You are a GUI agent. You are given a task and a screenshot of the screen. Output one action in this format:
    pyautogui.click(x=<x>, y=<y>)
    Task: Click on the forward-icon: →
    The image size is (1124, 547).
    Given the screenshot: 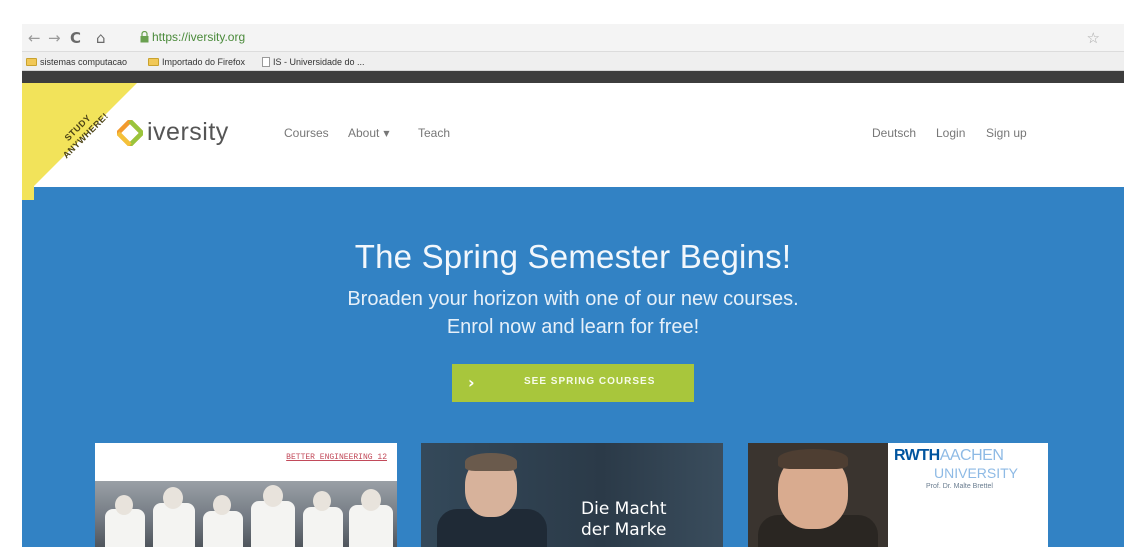 What is the action you would take?
    pyautogui.click(x=54, y=38)
    